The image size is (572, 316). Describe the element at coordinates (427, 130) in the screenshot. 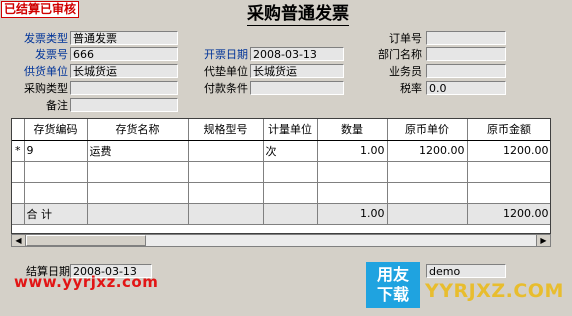

I see `col-header-price: 原币单价` at that location.